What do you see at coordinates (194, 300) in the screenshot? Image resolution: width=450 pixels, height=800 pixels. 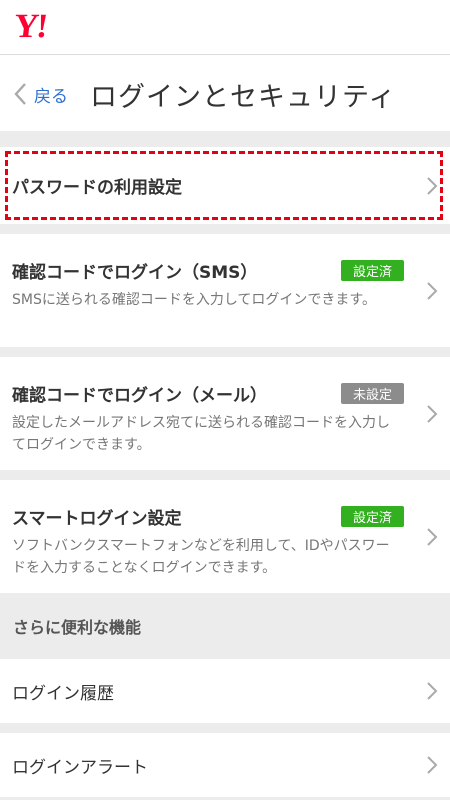 I see `item-description: SMSに送られる確認コードを入力してログインできます。` at bounding box center [194, 300].